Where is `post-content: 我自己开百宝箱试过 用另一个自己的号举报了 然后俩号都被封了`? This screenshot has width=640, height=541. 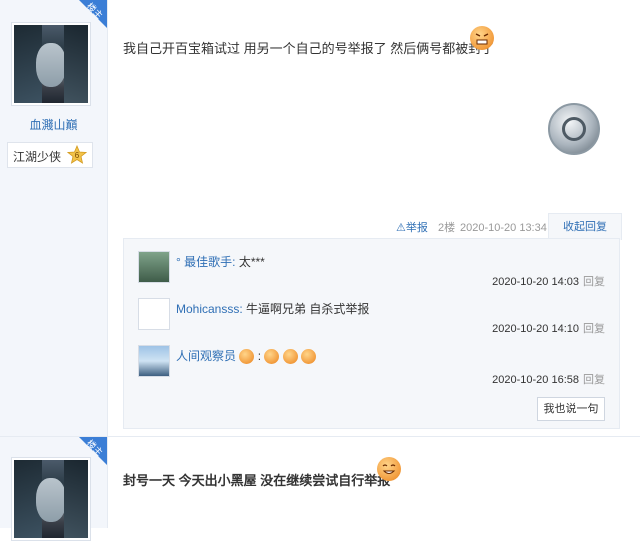
post-content: 我自己开百宝箱试过 用另一个自己的号举报了 然后俩号都被封了 is located at coordinates (308, 47).